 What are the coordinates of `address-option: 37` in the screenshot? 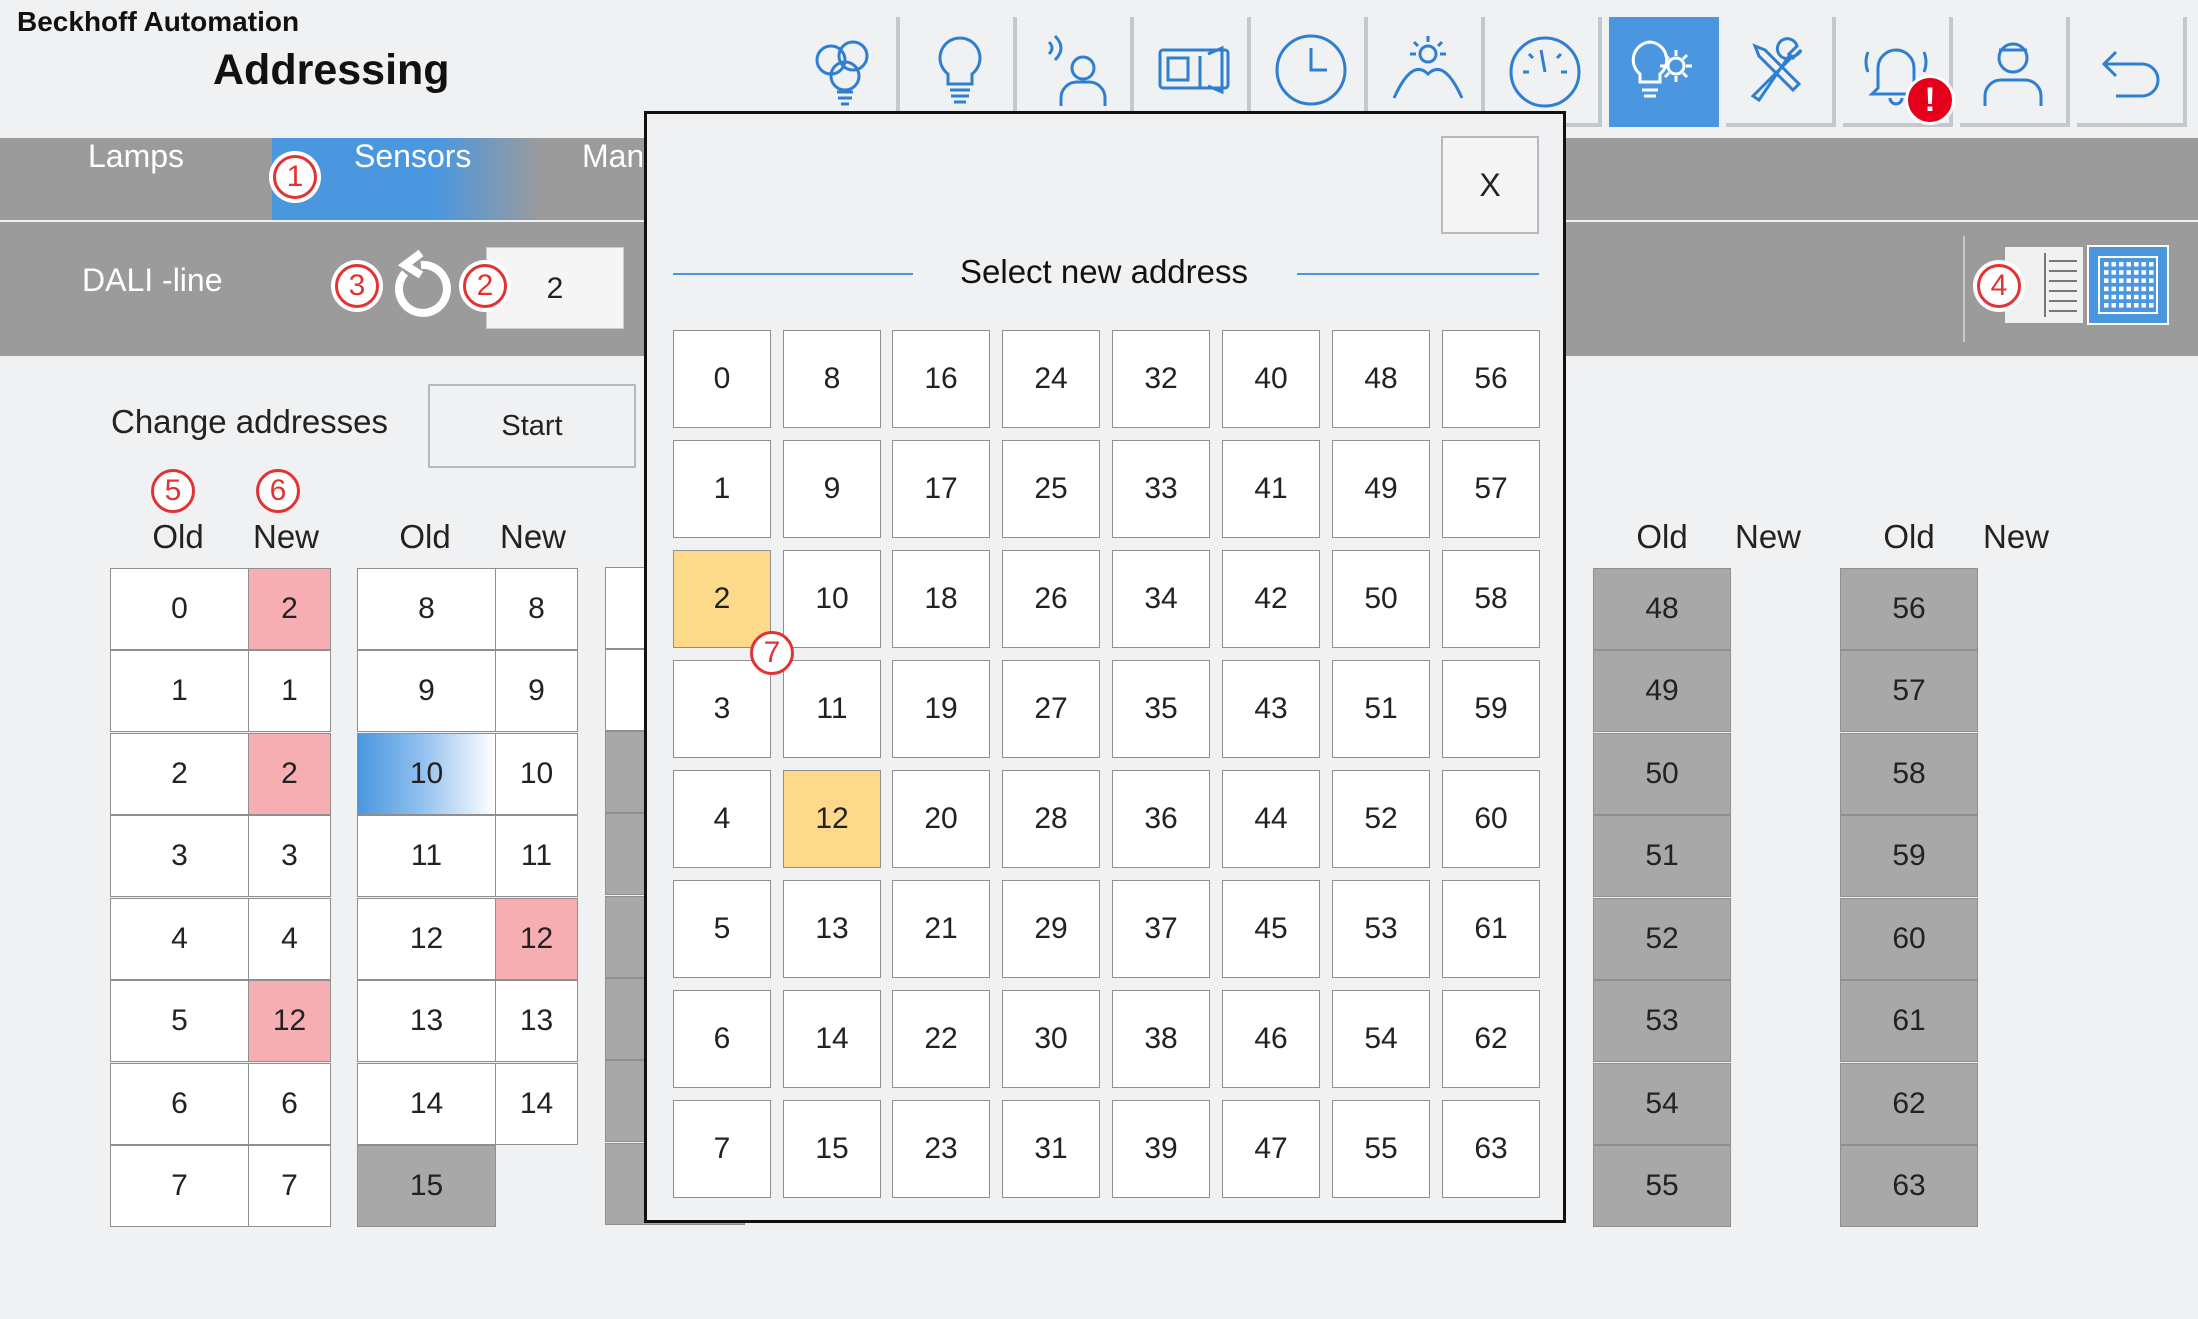 It's located at (1161, 929).